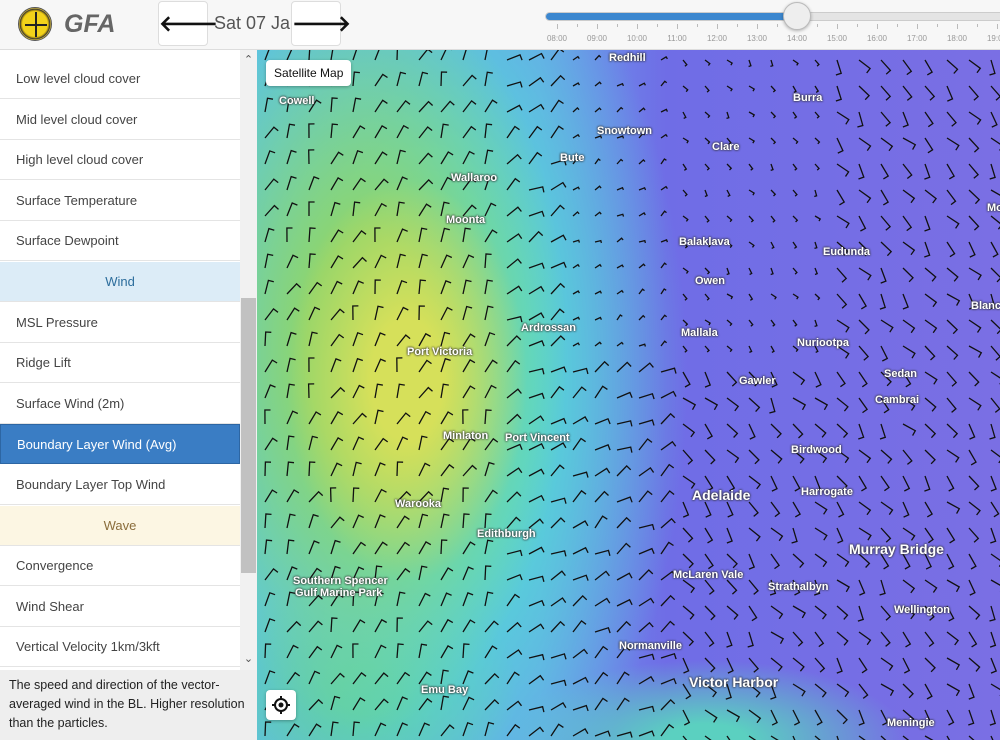 The width and height of the screenshot is (1000, 740). What do you see at coordinates (677, 38) in the screenshot?
I see `timeline-label: 11:00` at bounding box center [677, 38].